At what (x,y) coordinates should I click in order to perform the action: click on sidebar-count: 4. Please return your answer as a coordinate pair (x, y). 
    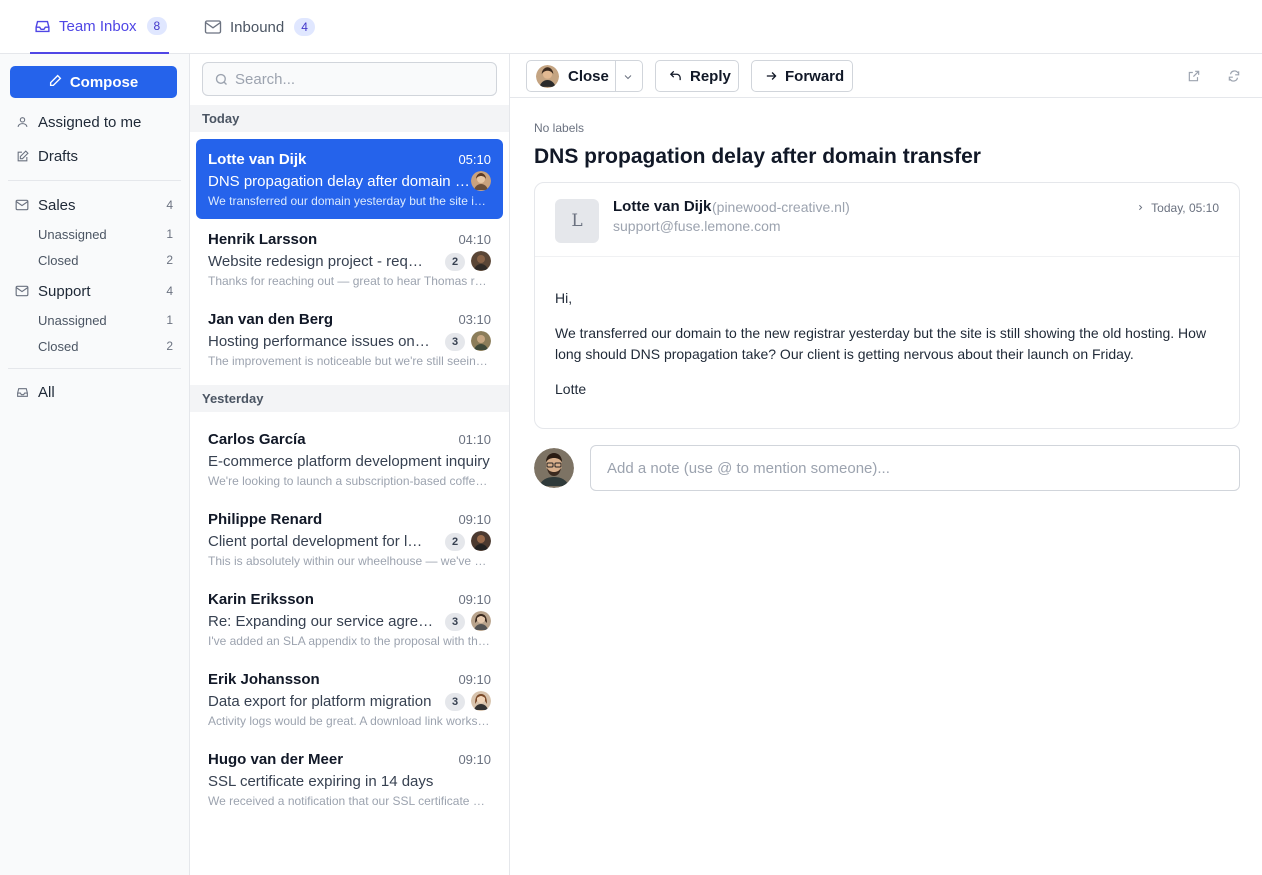
    Looking at the image, I should click on (169, 205).